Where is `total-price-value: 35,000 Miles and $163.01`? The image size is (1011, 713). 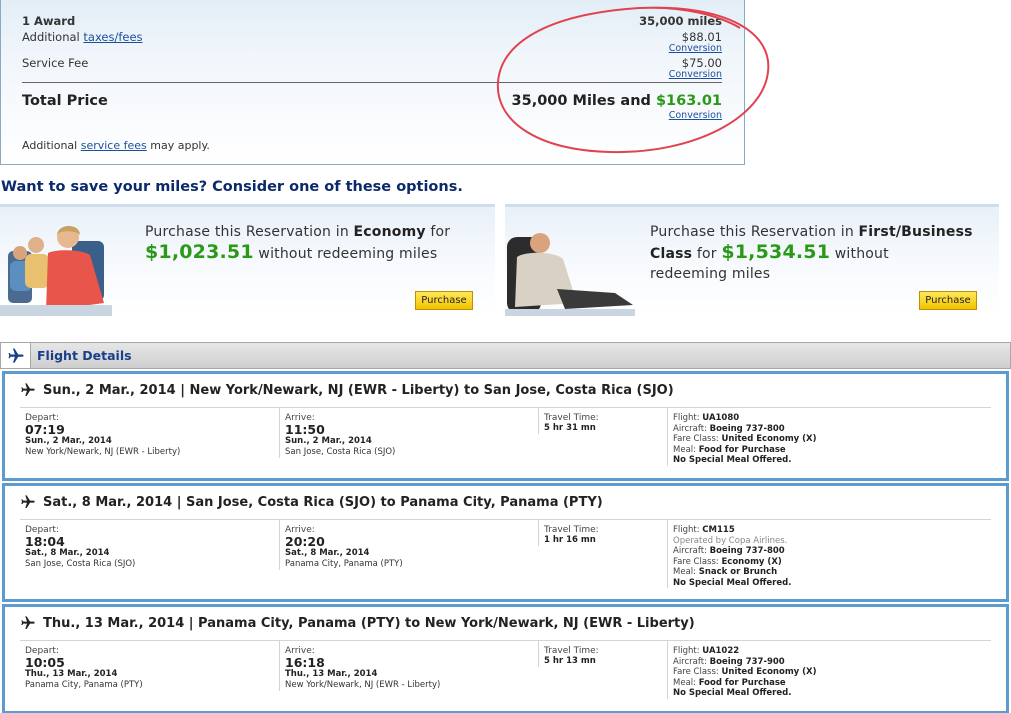
total-price-value: 35,000 Miles and $163.01 is located at coordinates (617, 101).